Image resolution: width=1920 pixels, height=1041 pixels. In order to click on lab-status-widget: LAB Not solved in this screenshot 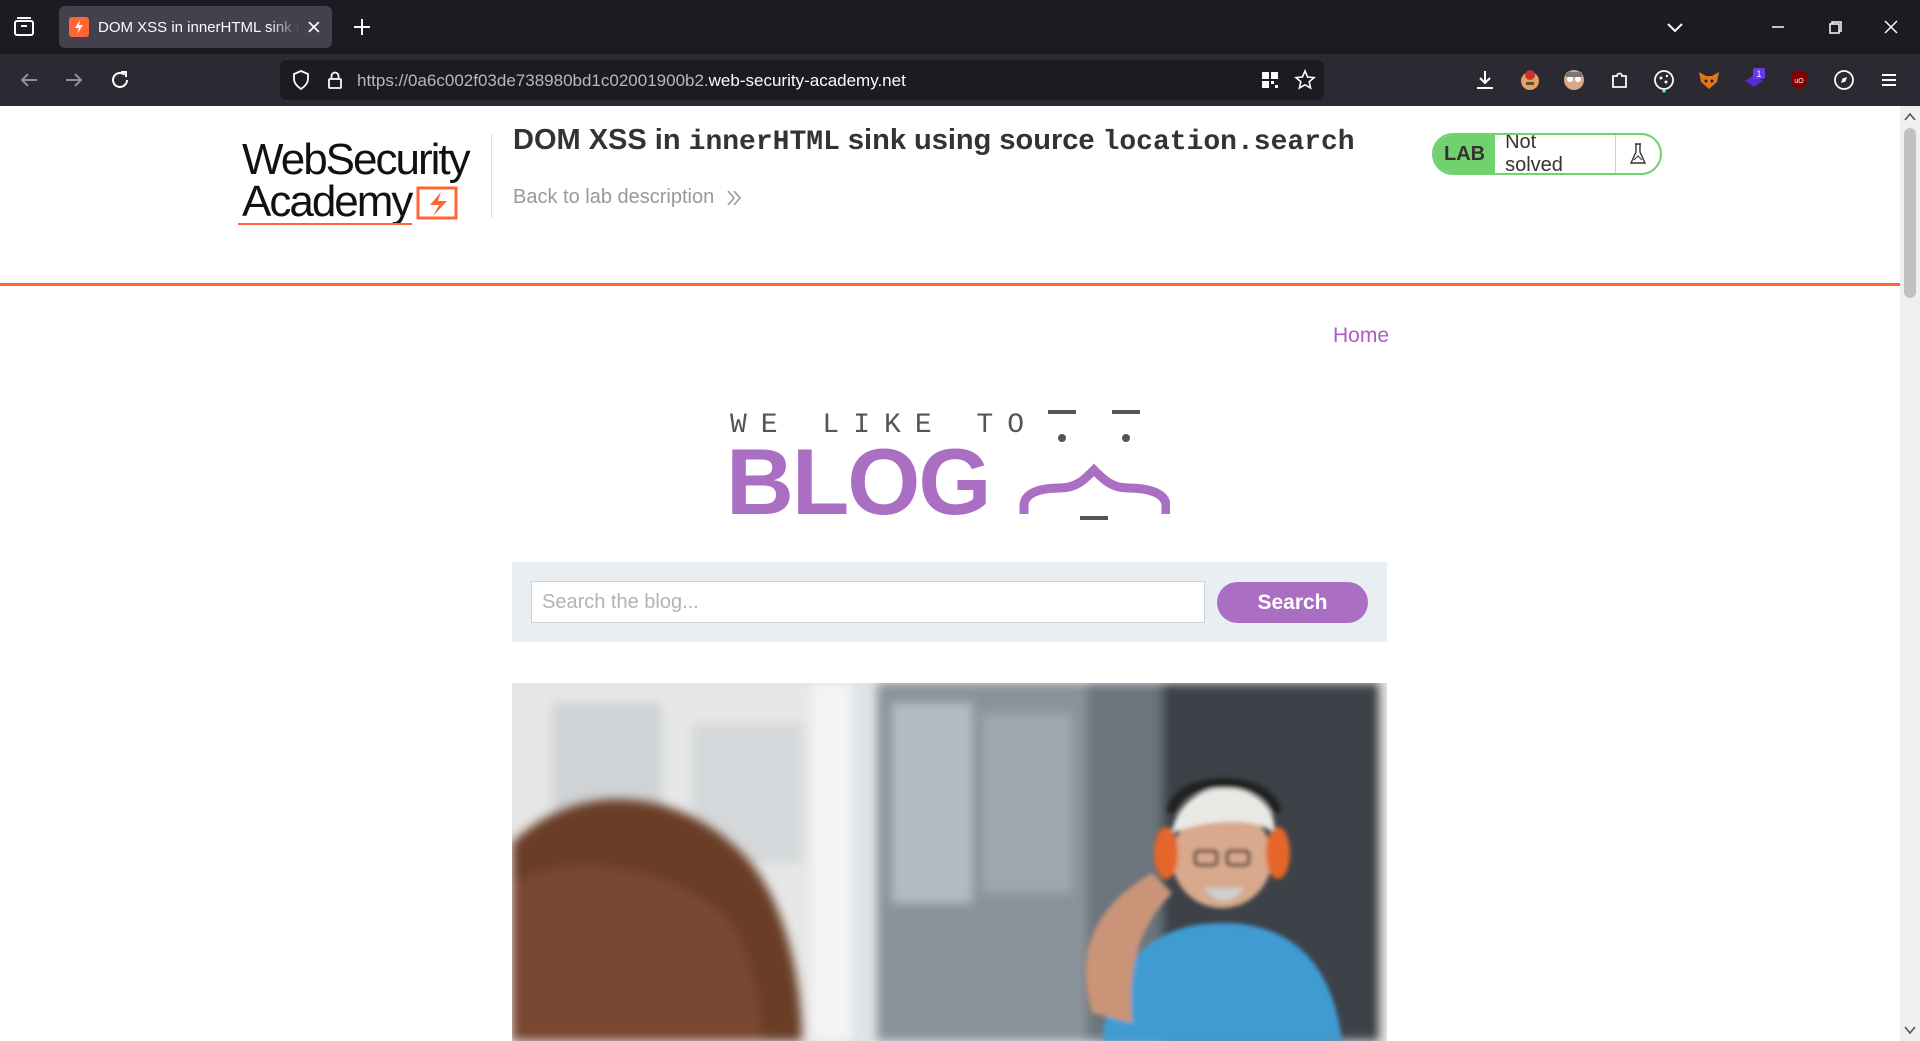, I will do `click(1547, 154)`.